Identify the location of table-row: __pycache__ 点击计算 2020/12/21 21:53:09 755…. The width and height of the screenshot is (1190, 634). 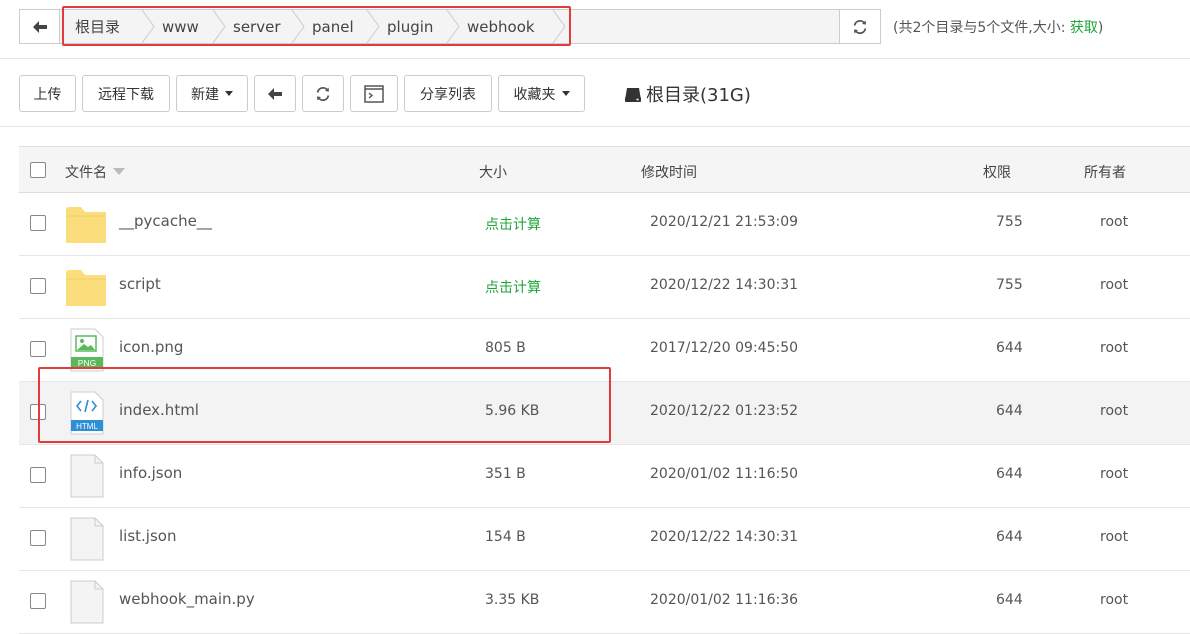
(604, 224).